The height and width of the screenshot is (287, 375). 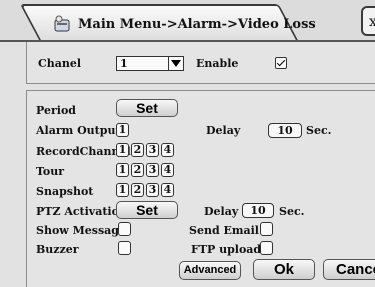 I want to click on snapshot-1: 1, so click(x=122, y=190).